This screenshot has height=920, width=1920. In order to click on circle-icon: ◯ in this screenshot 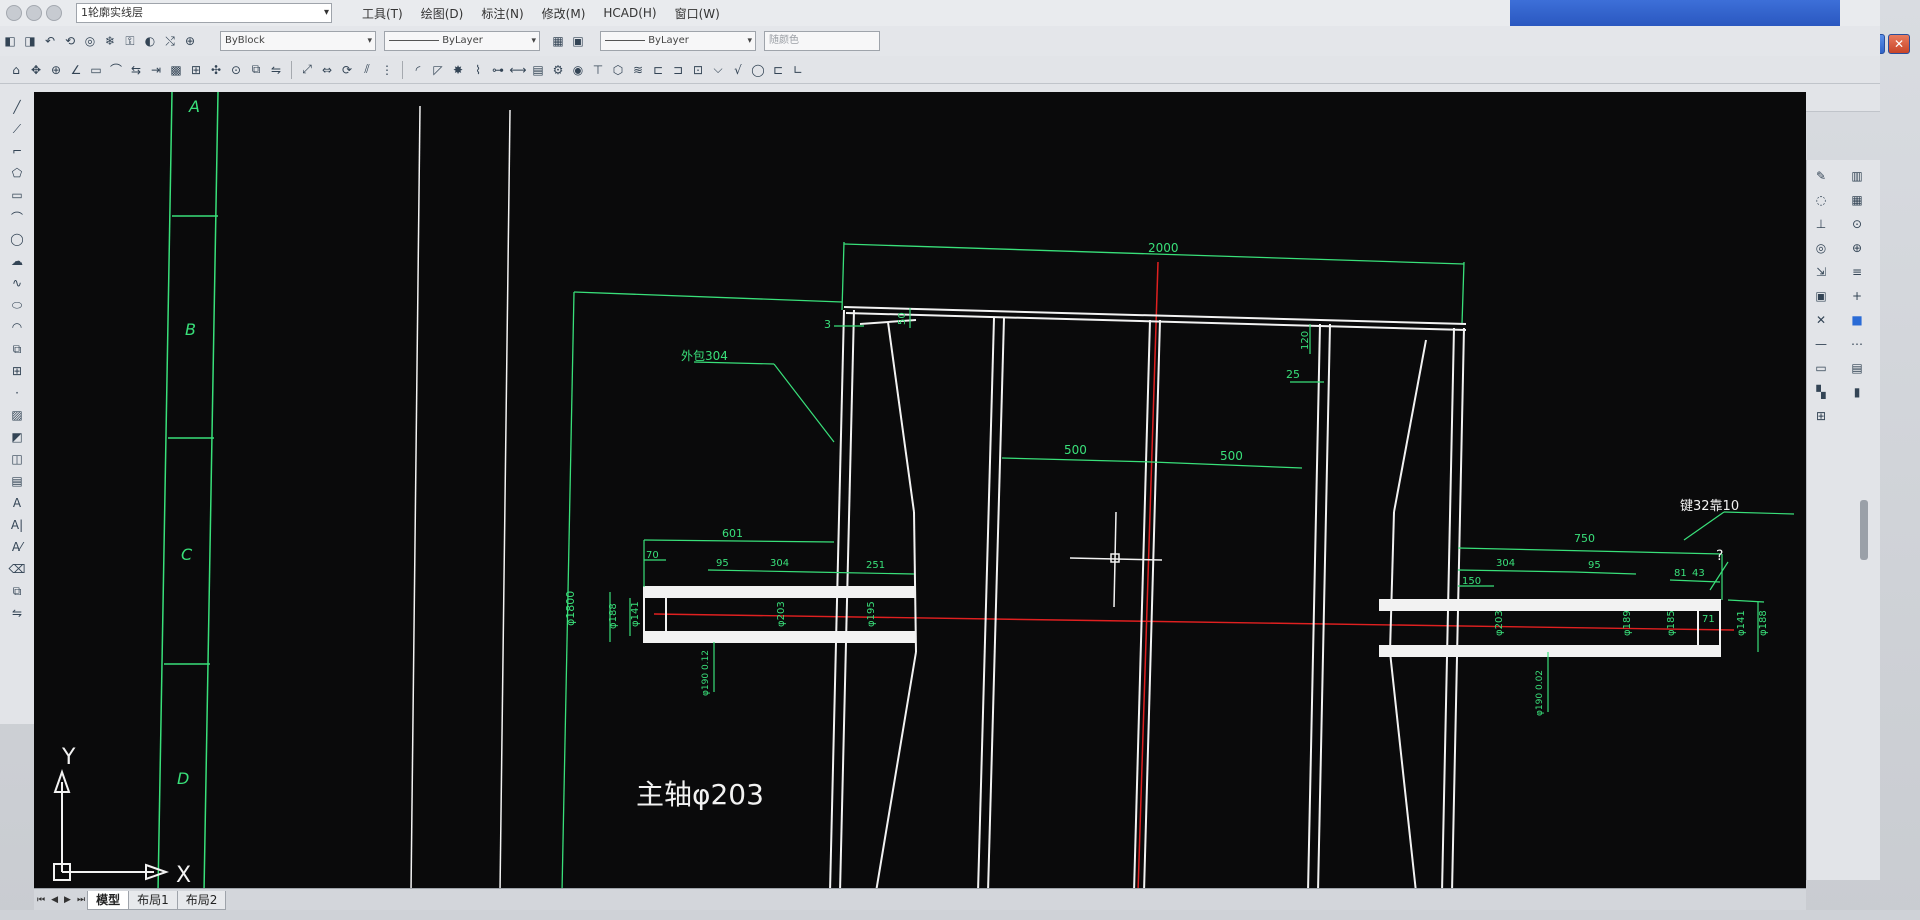, I will do `click(17, 239)`.